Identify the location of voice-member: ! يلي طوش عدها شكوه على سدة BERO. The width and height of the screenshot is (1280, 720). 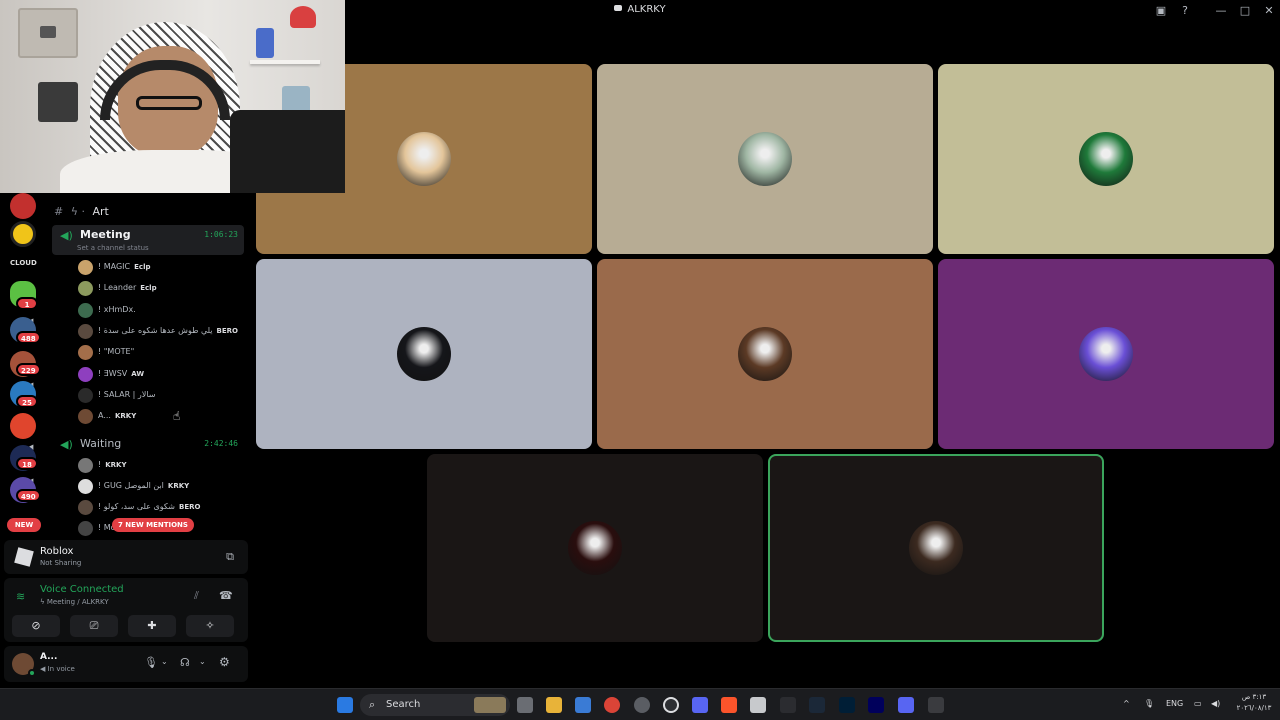
(160, 332).